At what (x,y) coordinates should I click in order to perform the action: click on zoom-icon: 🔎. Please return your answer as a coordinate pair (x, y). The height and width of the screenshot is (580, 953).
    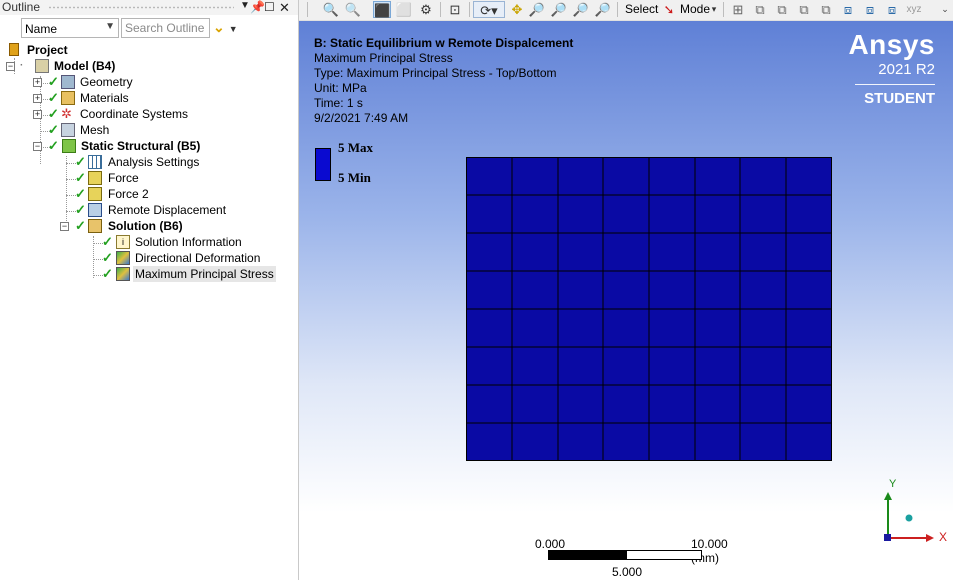
    Looking at the image, I should click on (537, 9).